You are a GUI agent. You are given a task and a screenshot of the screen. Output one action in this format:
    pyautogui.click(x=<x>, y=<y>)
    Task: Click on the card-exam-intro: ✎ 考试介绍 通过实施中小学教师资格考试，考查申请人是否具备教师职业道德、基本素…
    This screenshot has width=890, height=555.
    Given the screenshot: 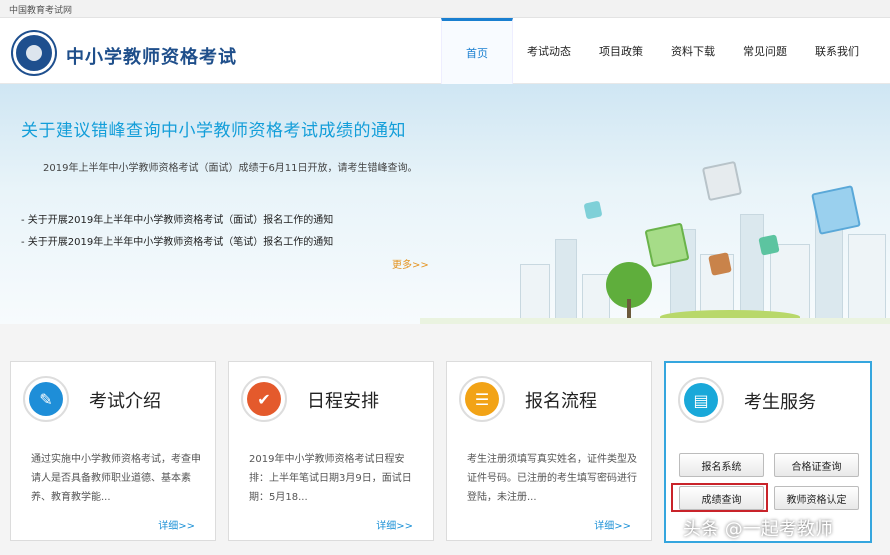 What is the action you would take?
    pyautogui.click(x=113, y=451)
    